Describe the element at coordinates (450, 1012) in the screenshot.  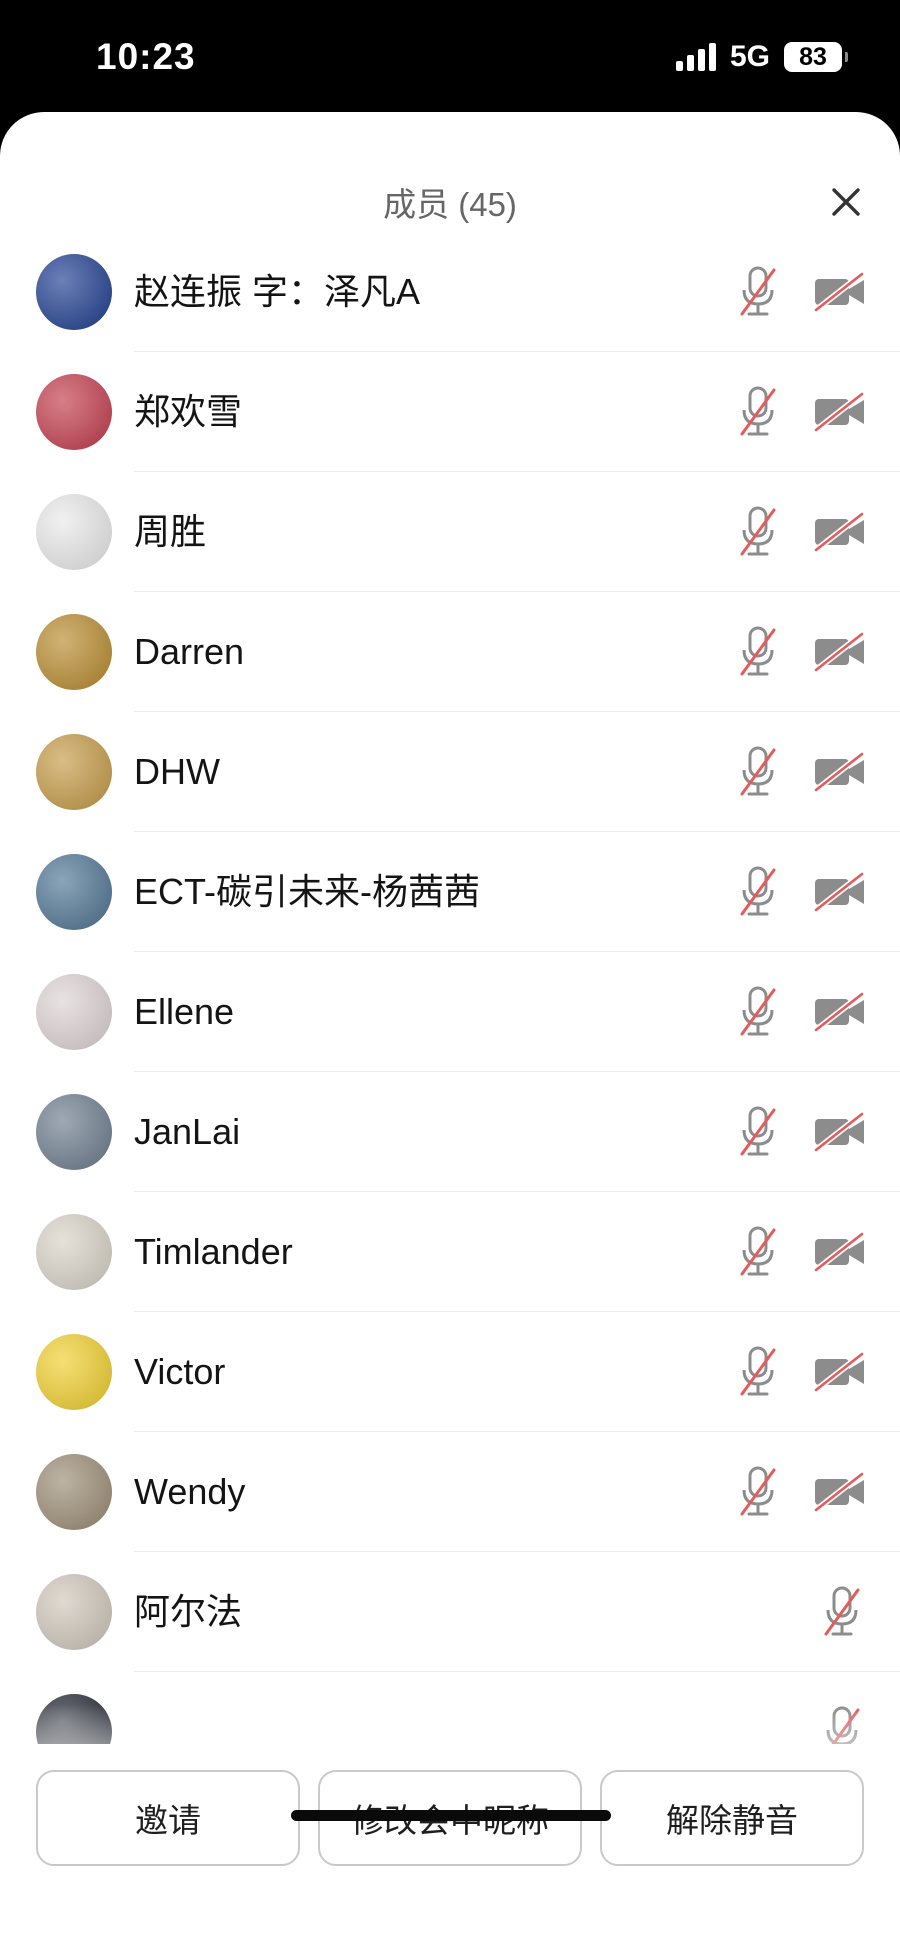
I see `member-row: Ellene` at that location.